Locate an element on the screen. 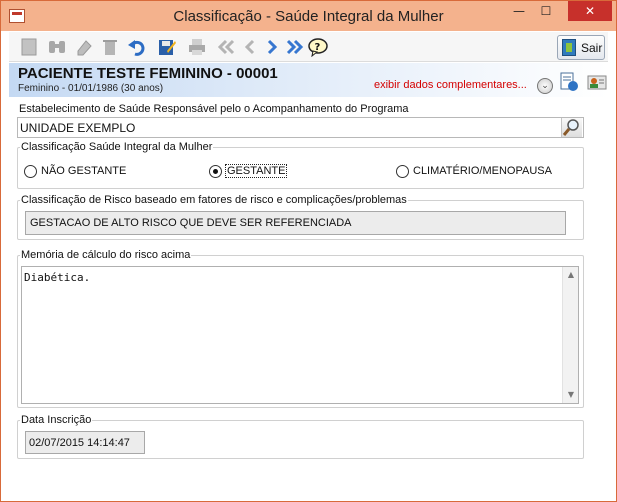 The image size is (617, 502). contact-card-icon is located at coordinates (597, 82).